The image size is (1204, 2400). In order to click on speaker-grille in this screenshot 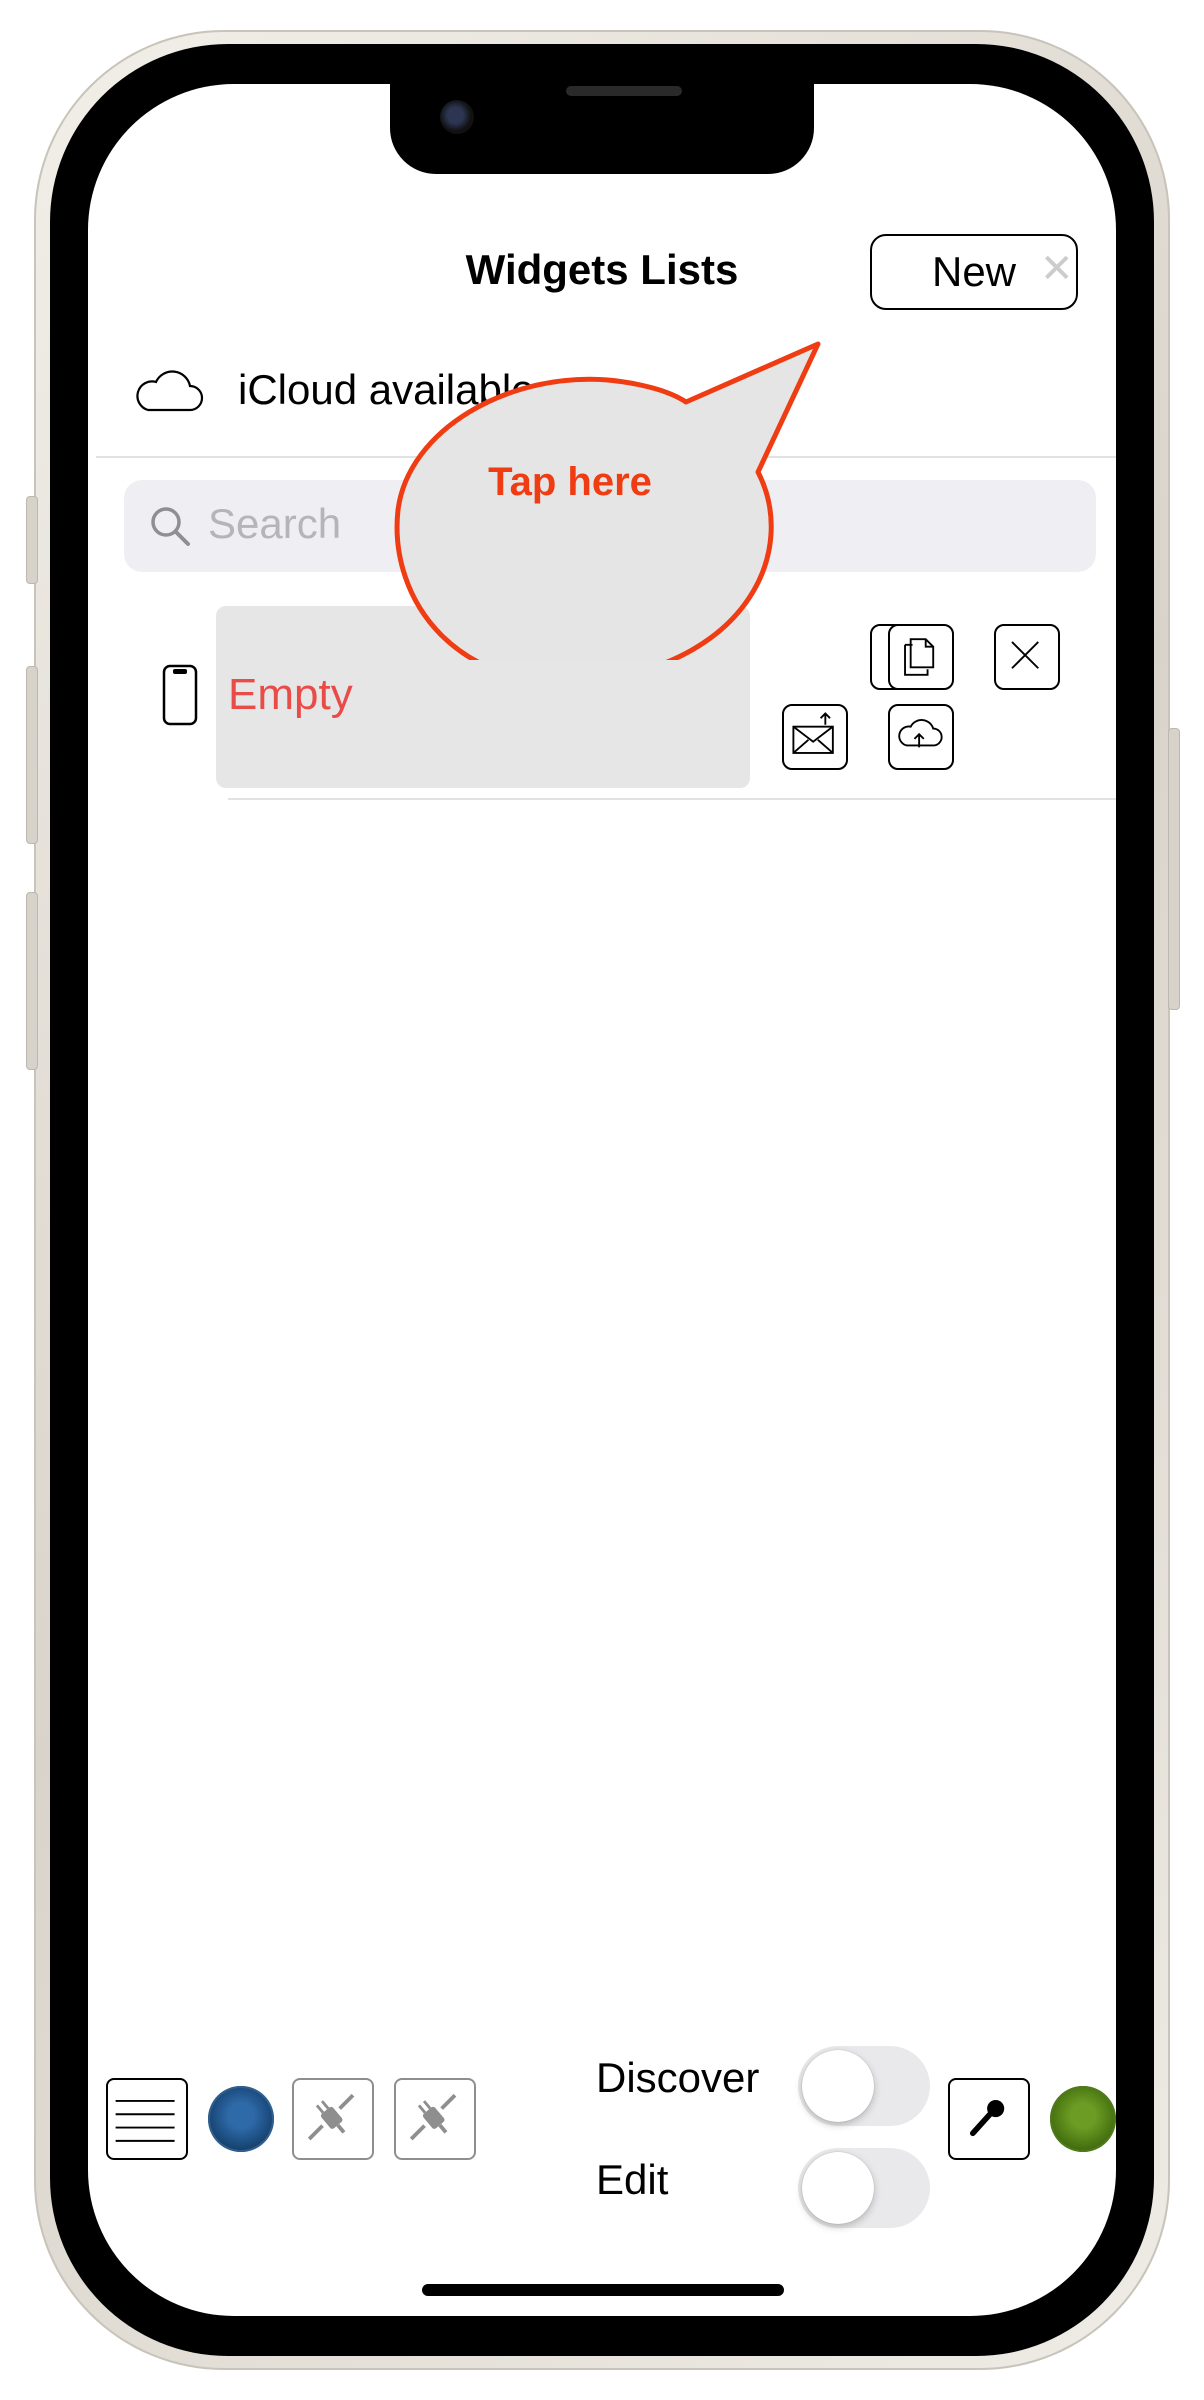, I will do `click(624, 91)`.